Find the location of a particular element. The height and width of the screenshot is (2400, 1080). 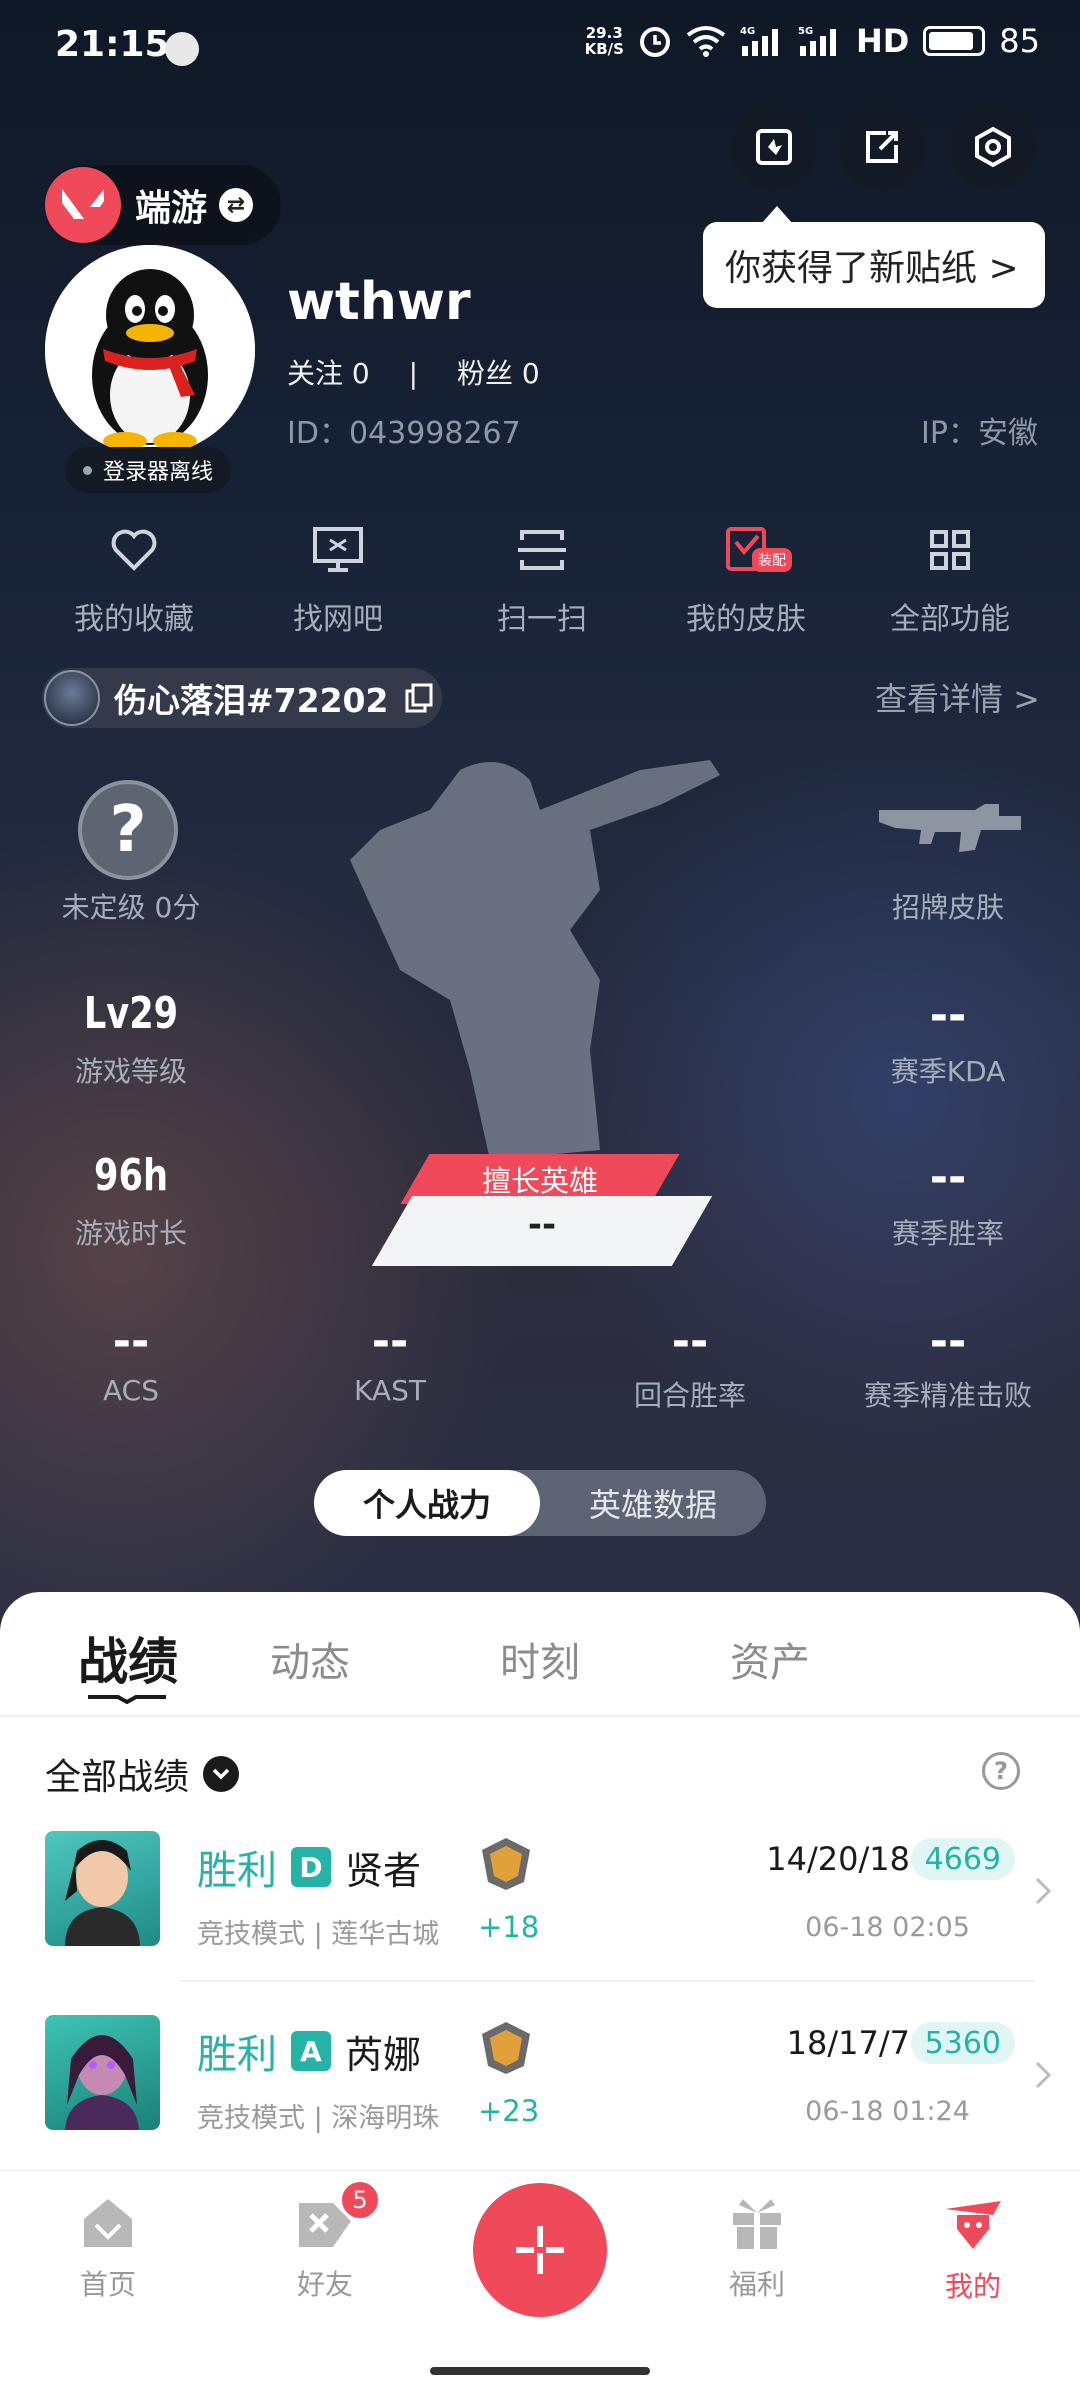

quick-skins: 装配 我的皮肤 is located at coordinates (746, 579).